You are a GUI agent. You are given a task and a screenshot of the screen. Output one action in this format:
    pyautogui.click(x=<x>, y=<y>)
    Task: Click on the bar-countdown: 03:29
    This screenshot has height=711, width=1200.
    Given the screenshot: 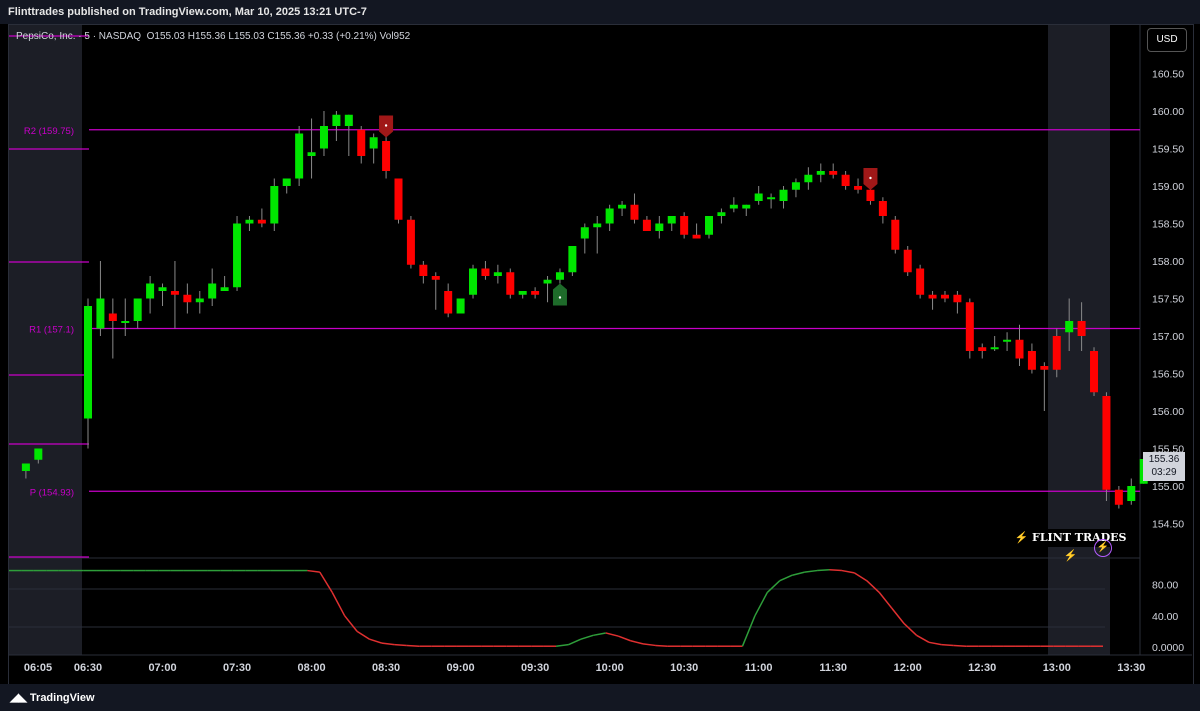 What is the action you would take?
    pyautogui.click(x=1164, y=472)
    